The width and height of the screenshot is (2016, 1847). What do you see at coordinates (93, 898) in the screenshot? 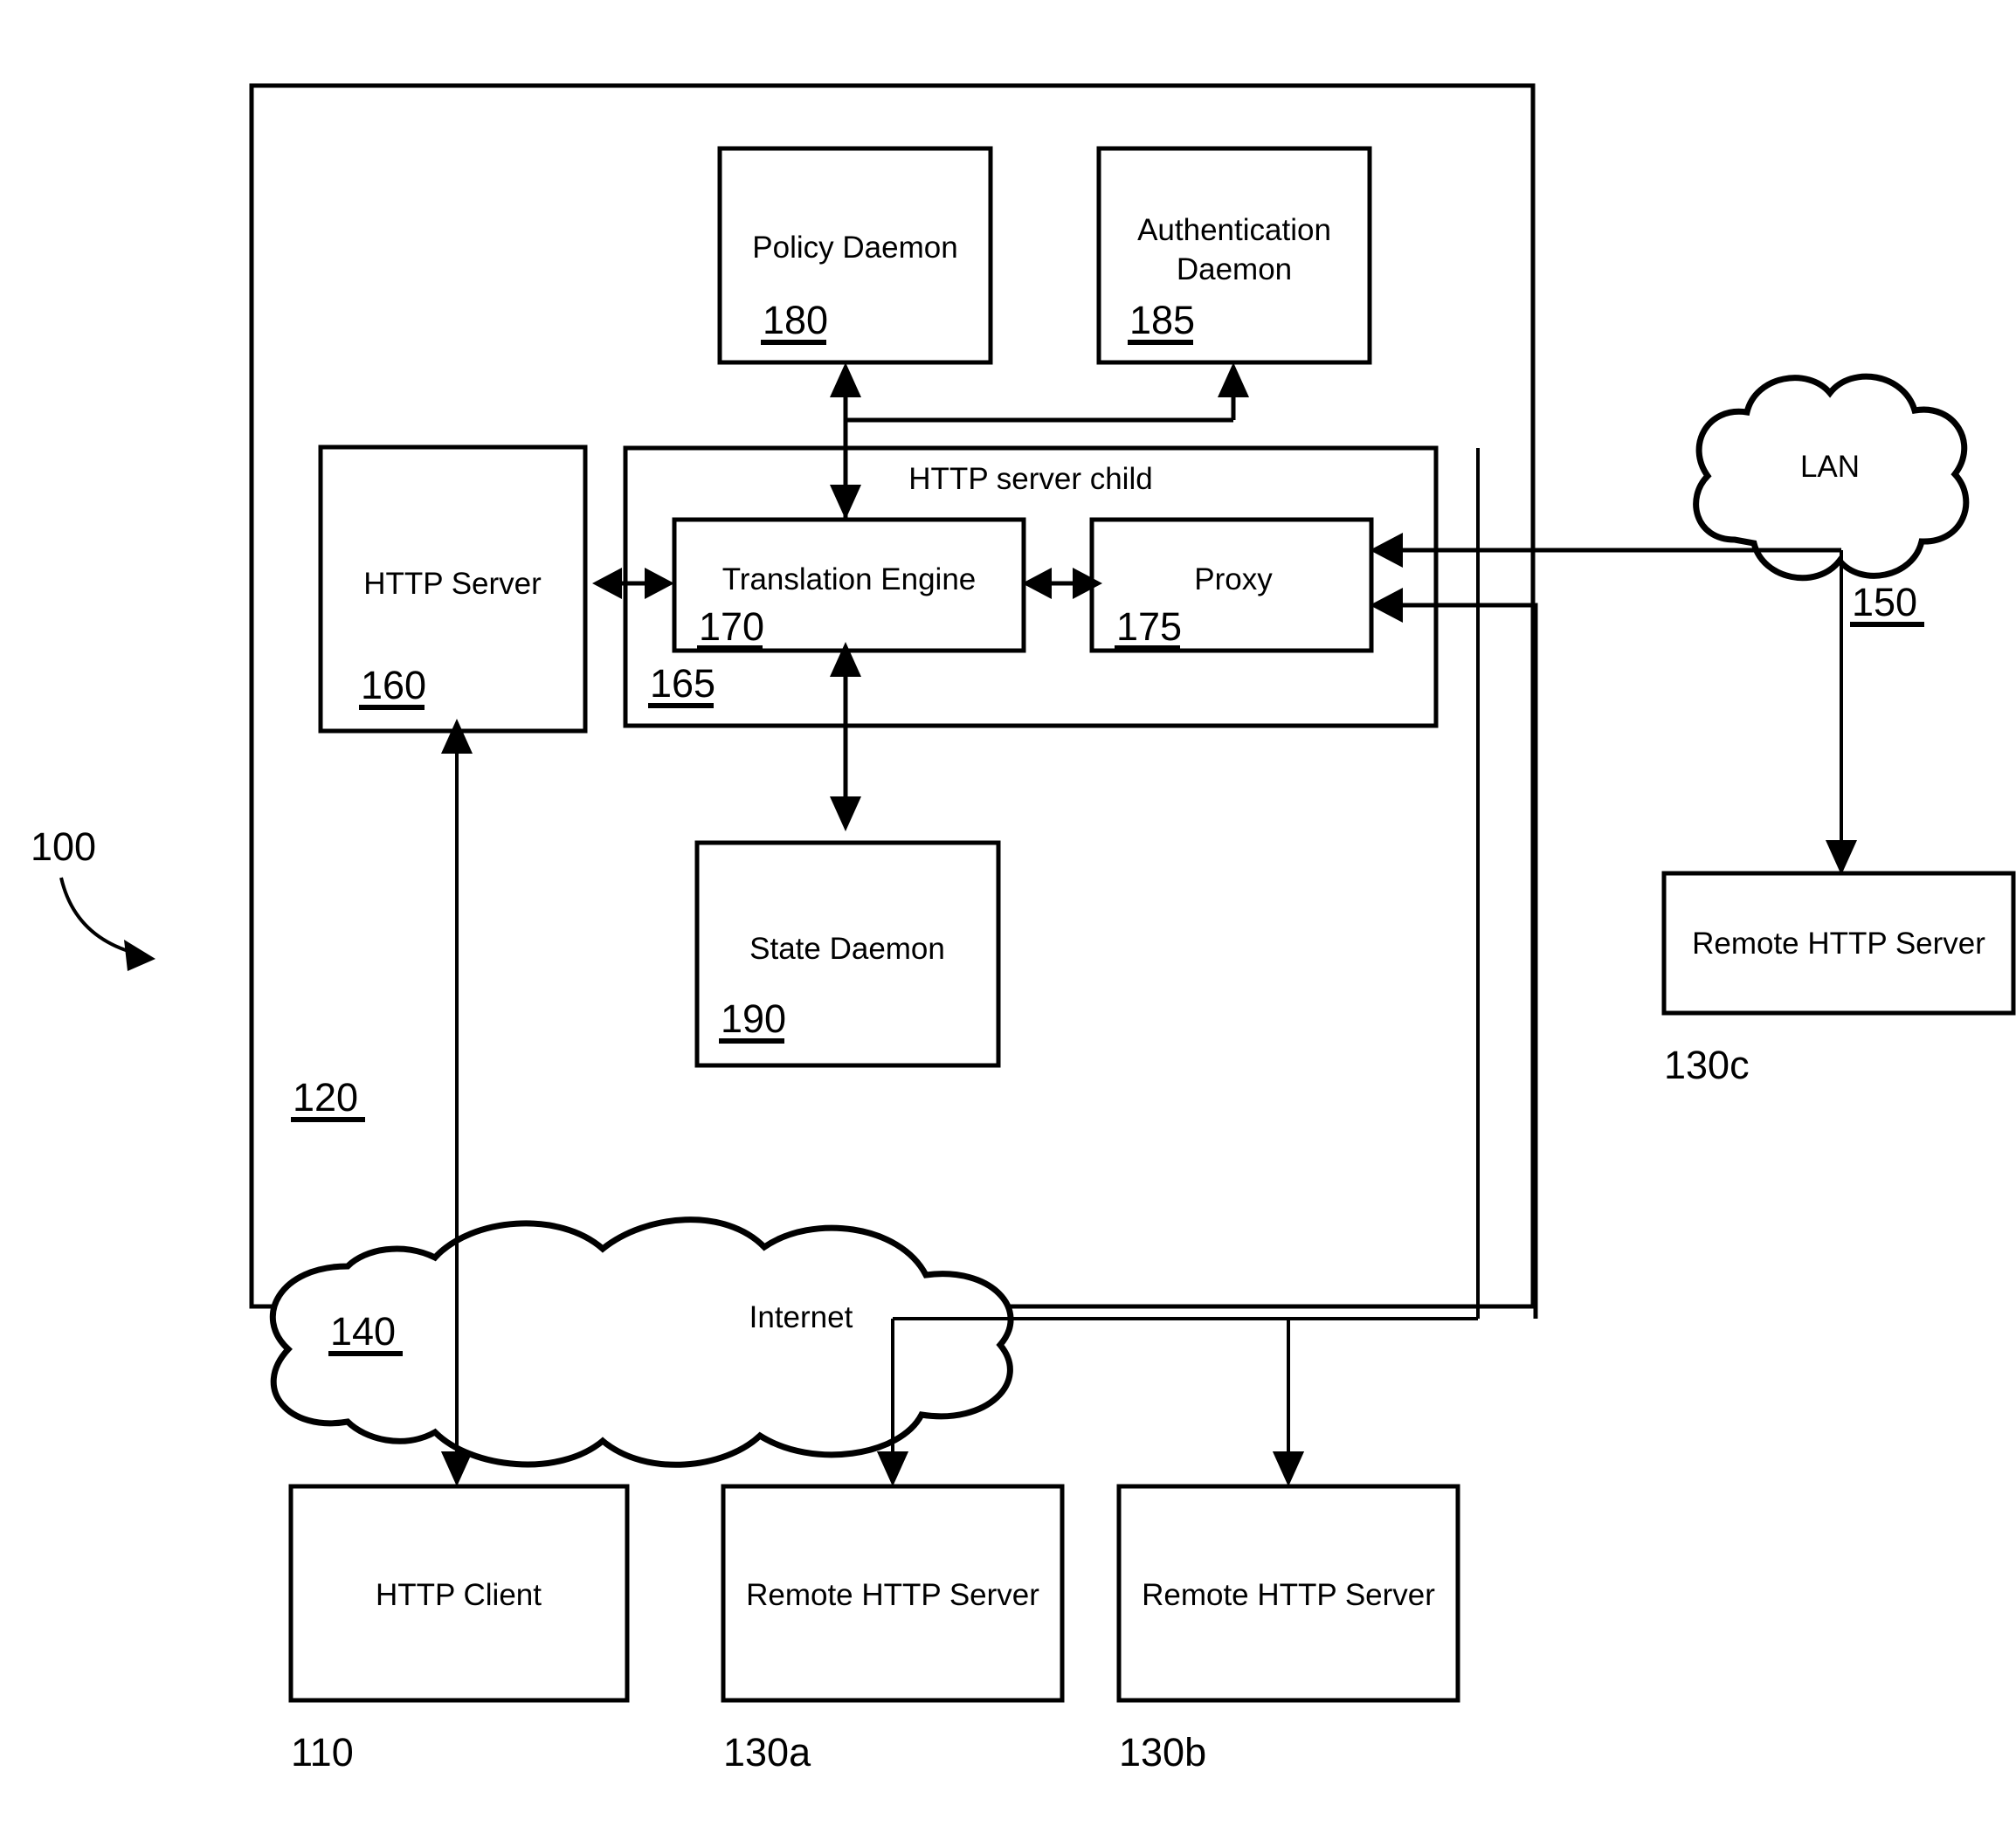
I see `system-ref-group: 100` at bounding box center [93, 898].